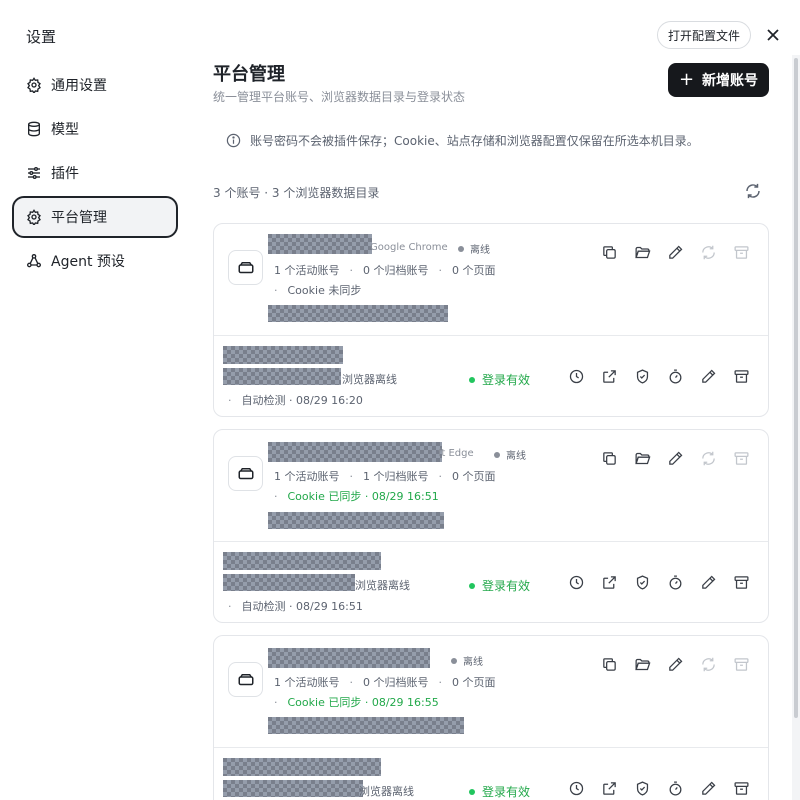  I want to click on active-accounts: 1 个活动账号, so click(307, 682).